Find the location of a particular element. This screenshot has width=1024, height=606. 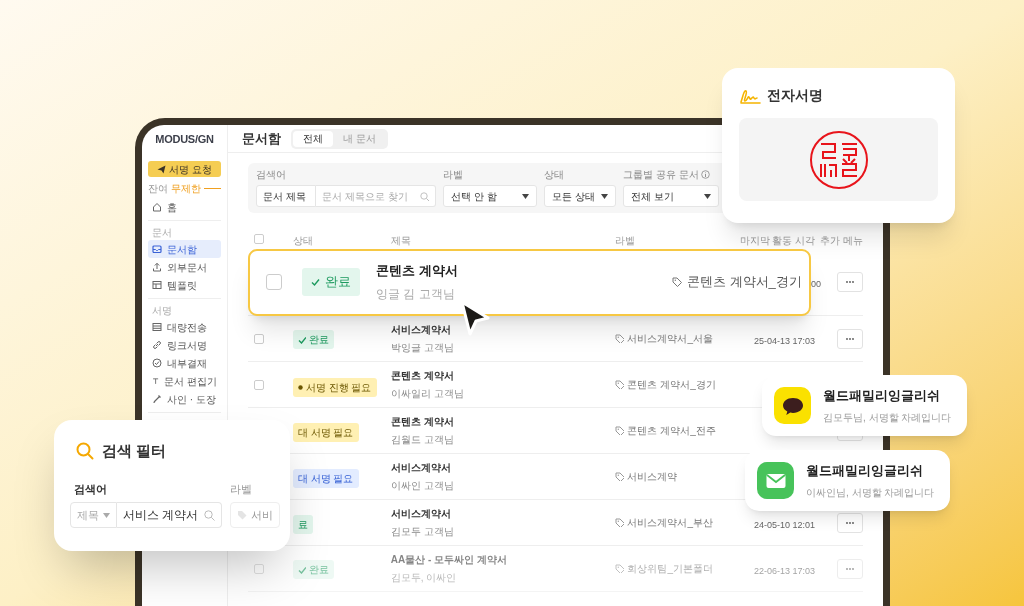

timestamp: 24-05-10 12:01 is located at coordinates (785, 524).